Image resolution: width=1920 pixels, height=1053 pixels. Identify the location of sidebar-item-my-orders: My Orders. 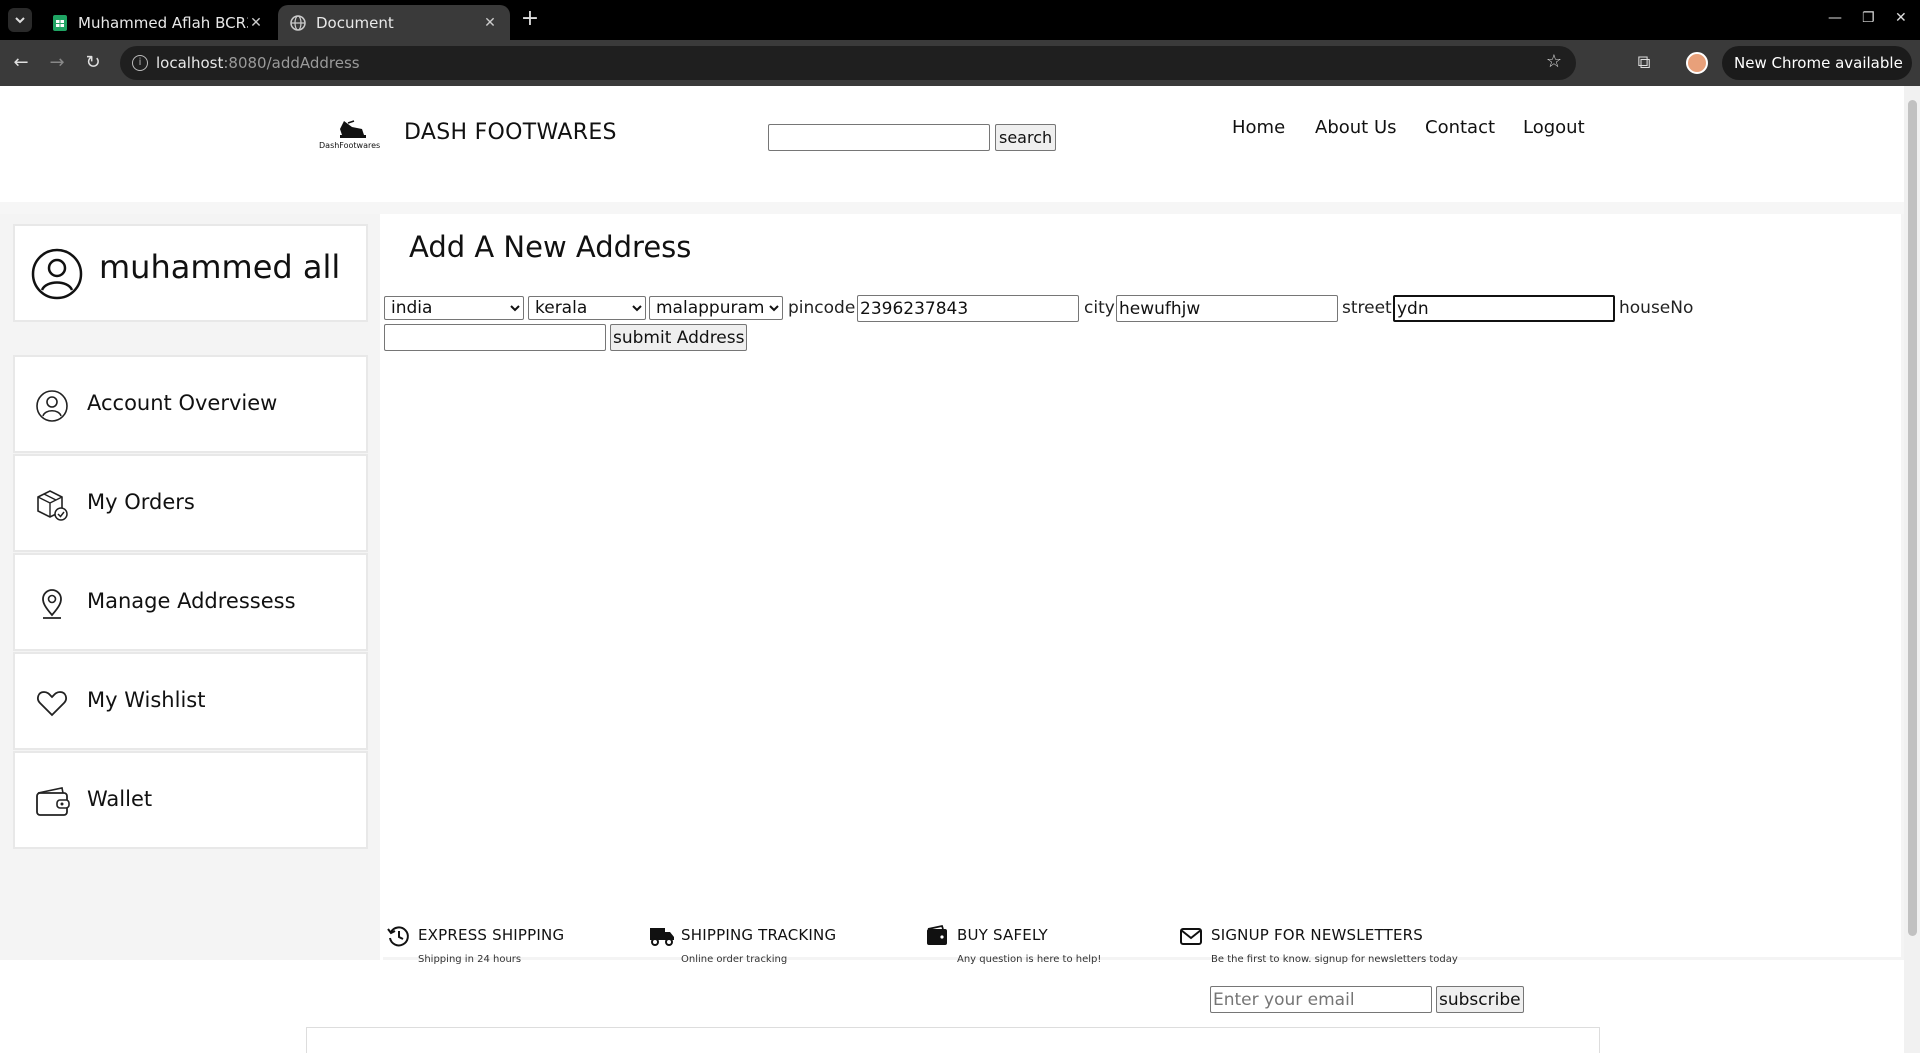
(190, 503).